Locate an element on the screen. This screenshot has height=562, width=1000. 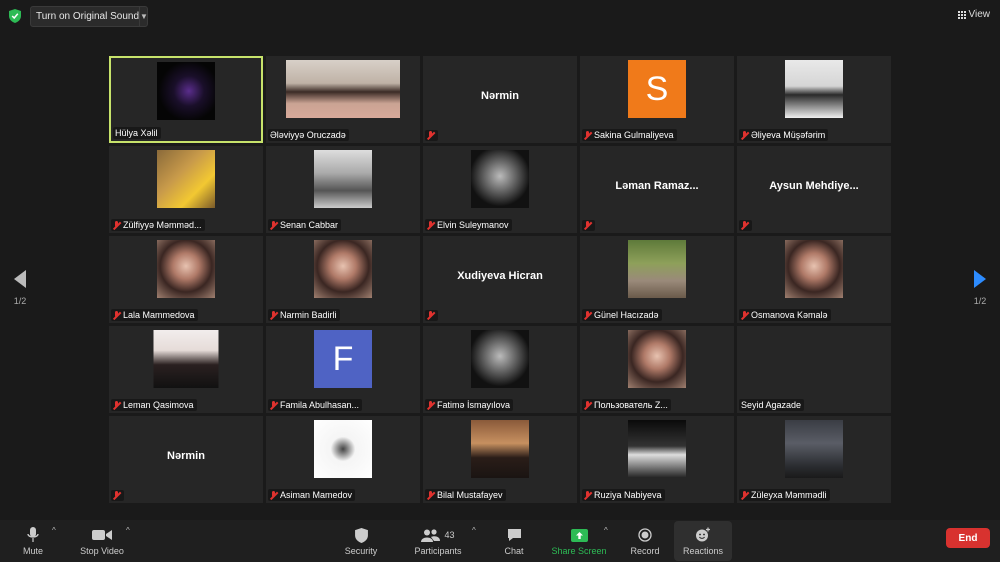
participants-label: Participants is located at coordinates (438, 551).